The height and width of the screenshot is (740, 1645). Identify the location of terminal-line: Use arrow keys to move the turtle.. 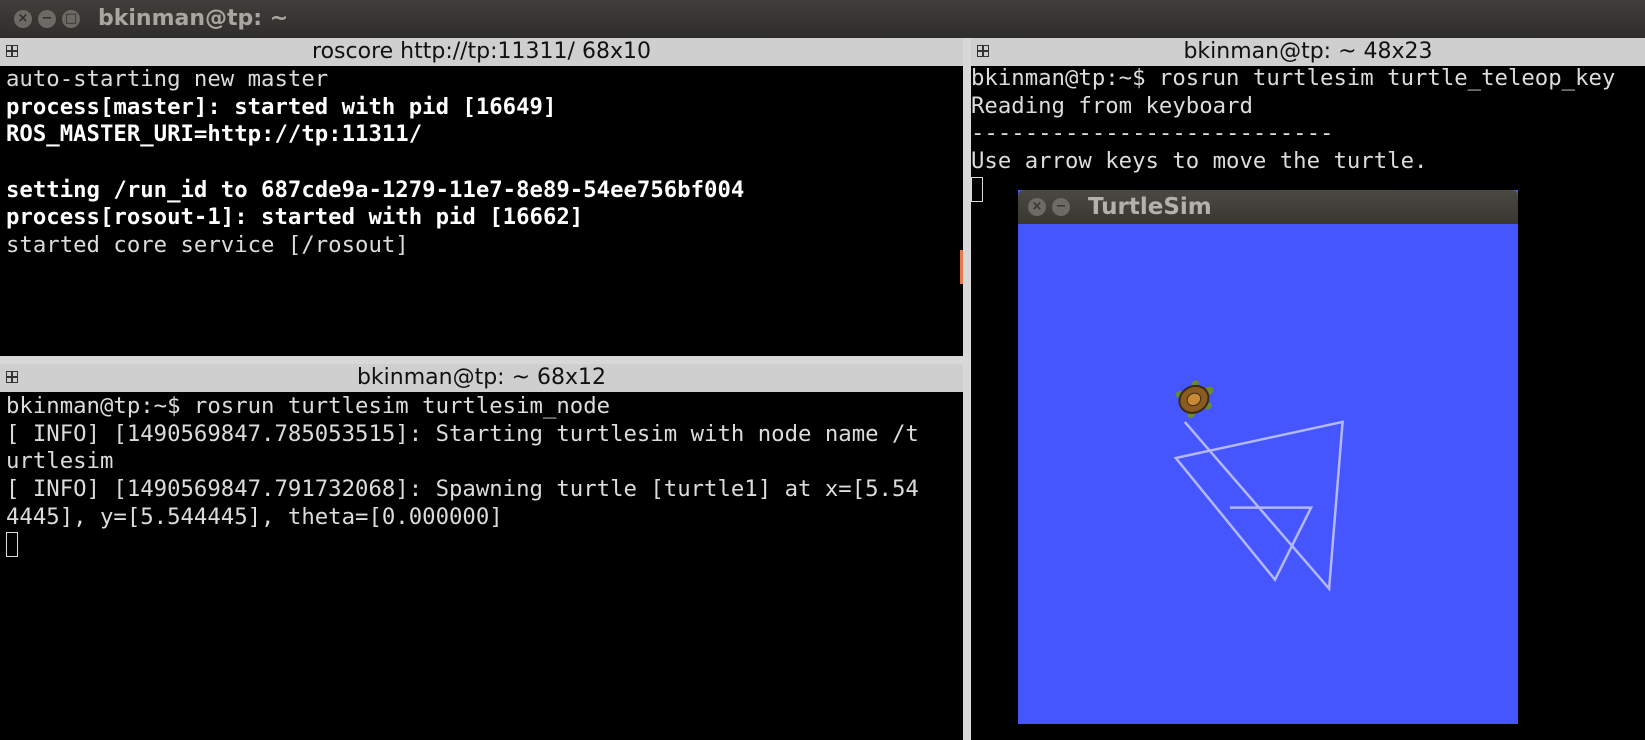
(1199, 161).